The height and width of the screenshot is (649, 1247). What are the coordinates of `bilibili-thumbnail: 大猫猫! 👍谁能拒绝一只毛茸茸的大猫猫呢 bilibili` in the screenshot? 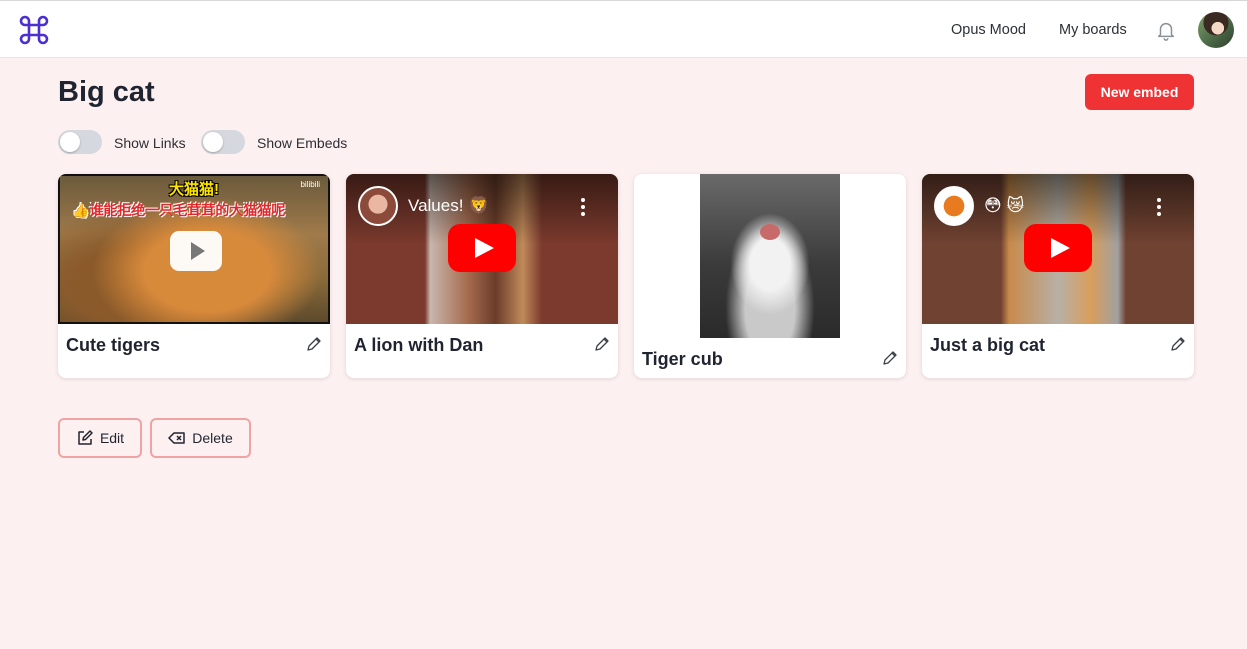 It's located at (194, 249).